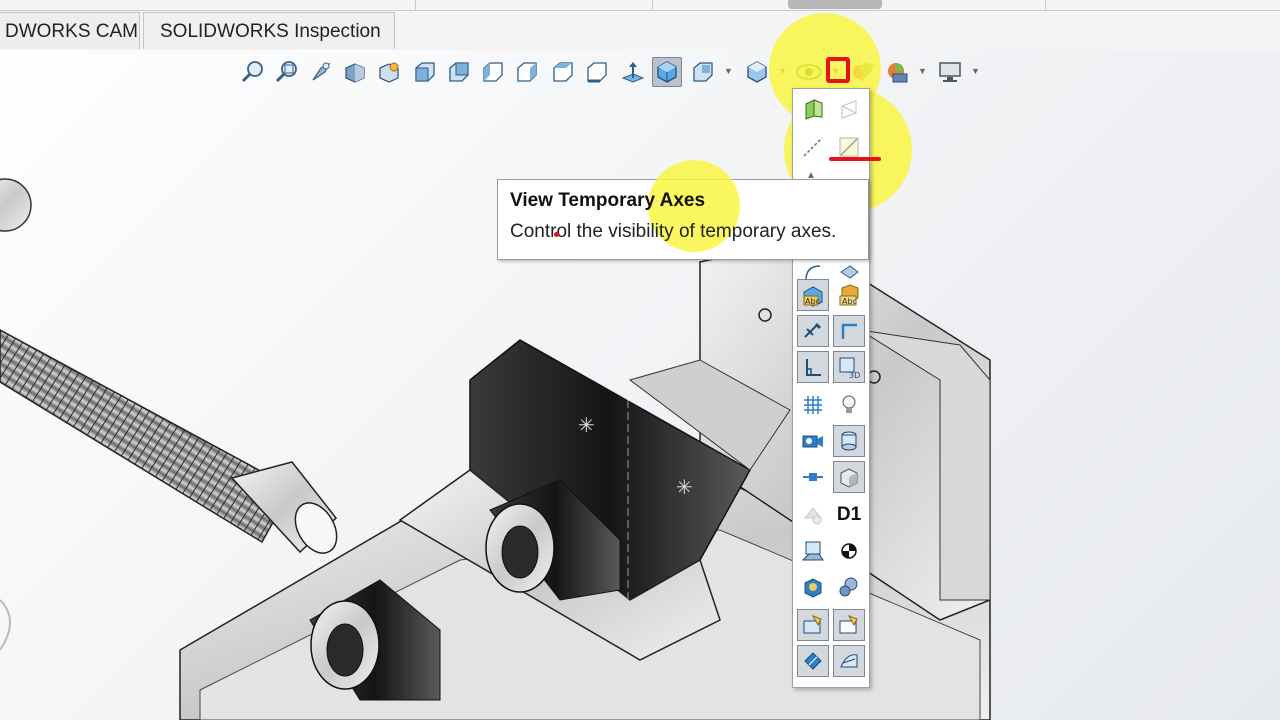 The width and height of the screenshot is (1280, 720). I want to click on view-all-routing-icon, so click(849, 625).